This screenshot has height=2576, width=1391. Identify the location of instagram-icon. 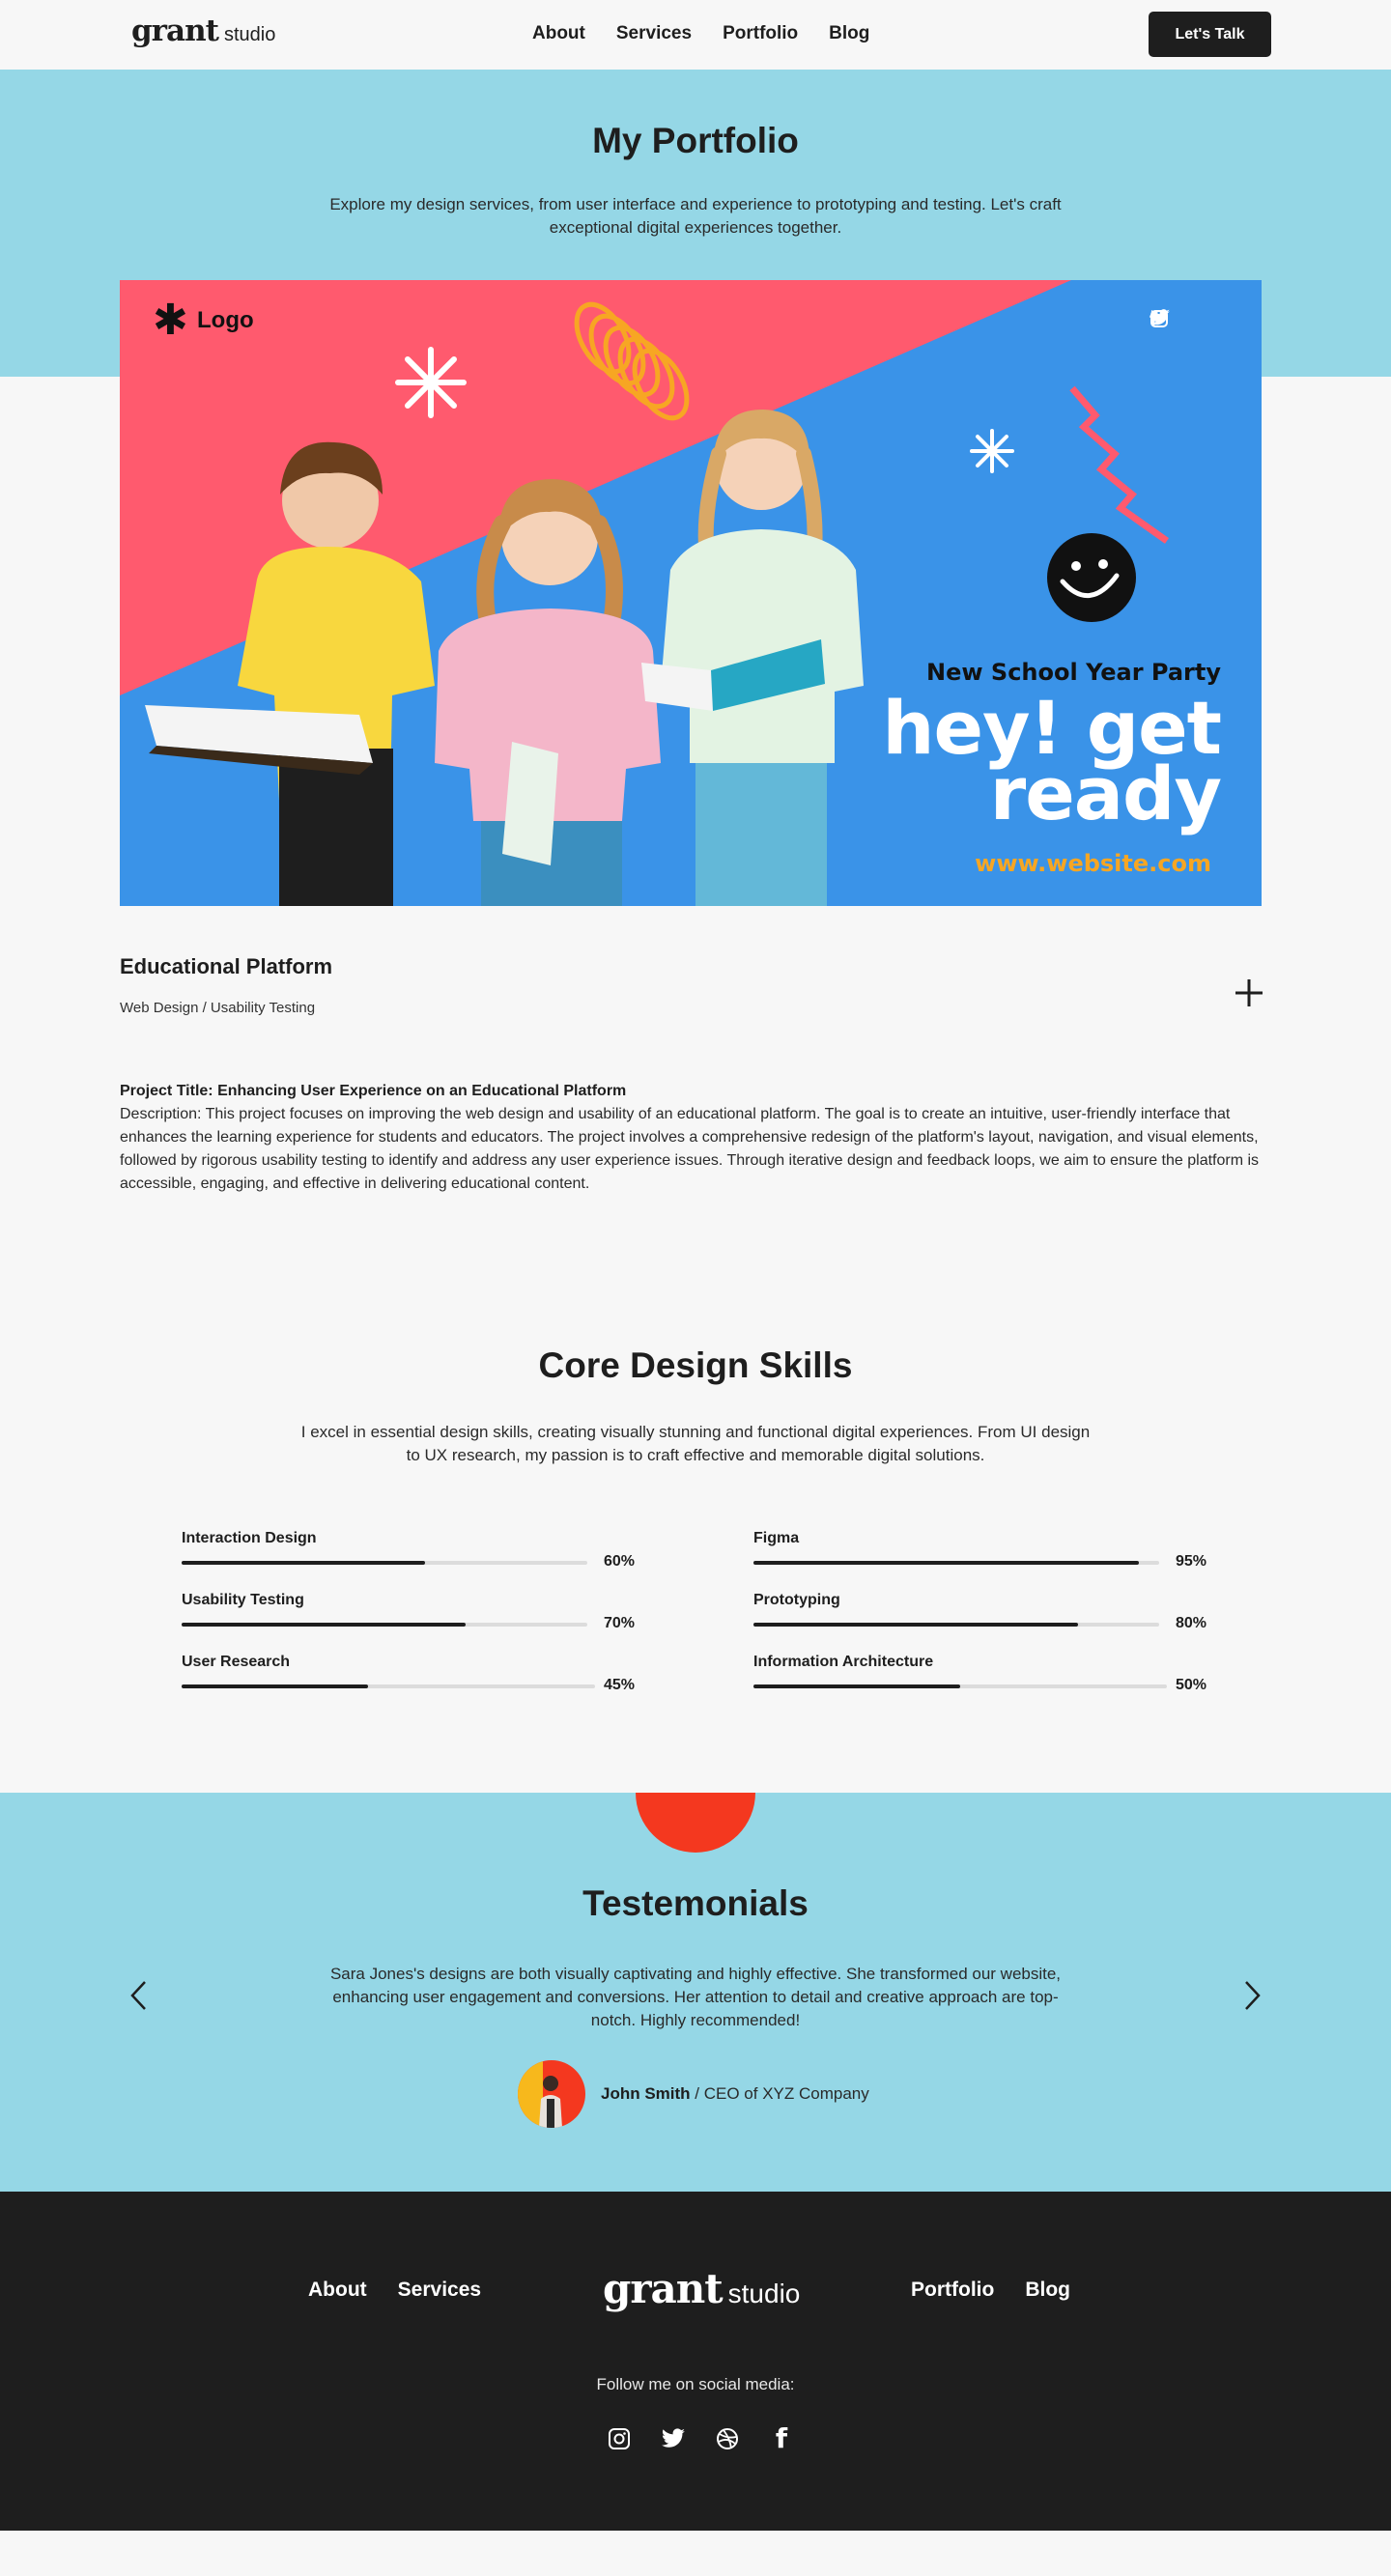
(619, 2438).